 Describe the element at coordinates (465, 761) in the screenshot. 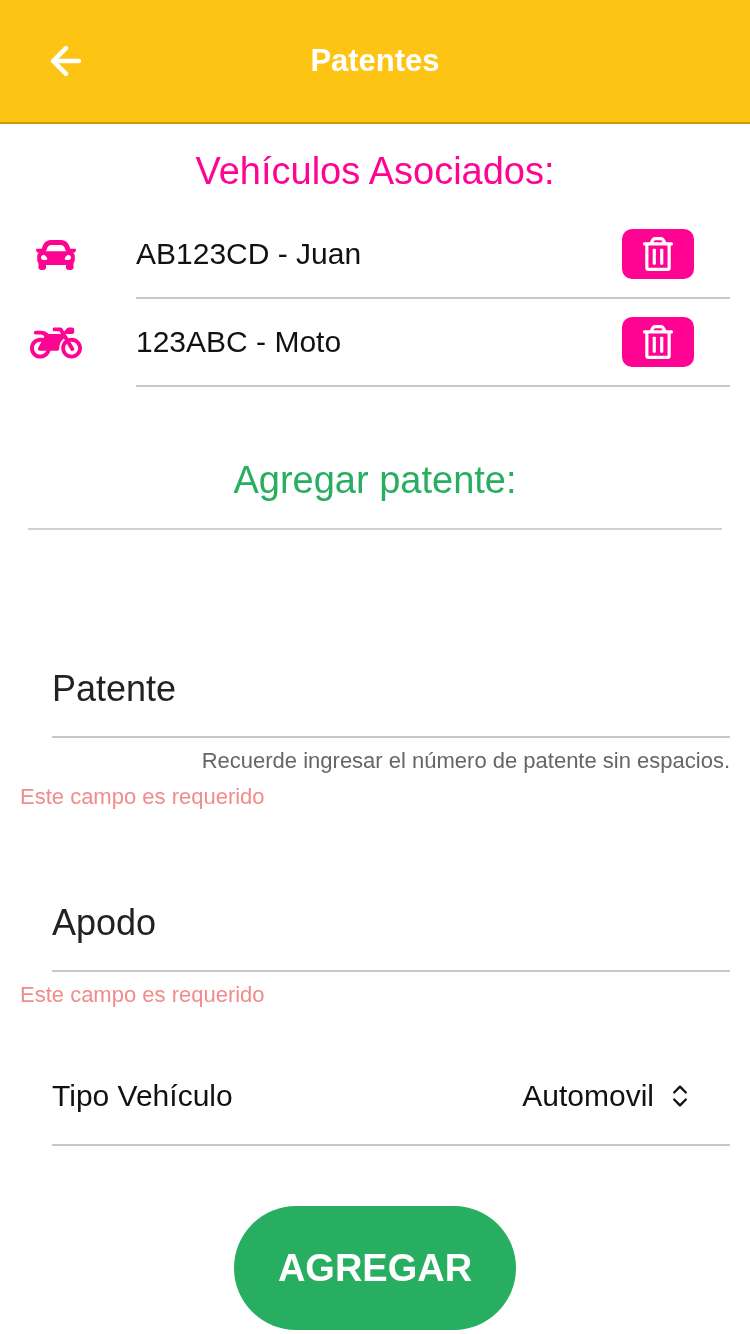

I see `field-hint: Recuerde ingresar el número de patente sin espacios.` at that location.